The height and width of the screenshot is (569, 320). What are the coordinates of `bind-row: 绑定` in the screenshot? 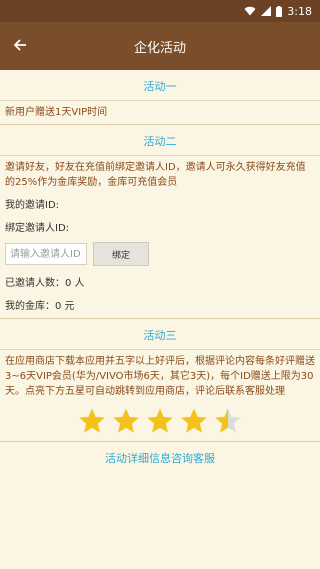 It's located at (160, 256).